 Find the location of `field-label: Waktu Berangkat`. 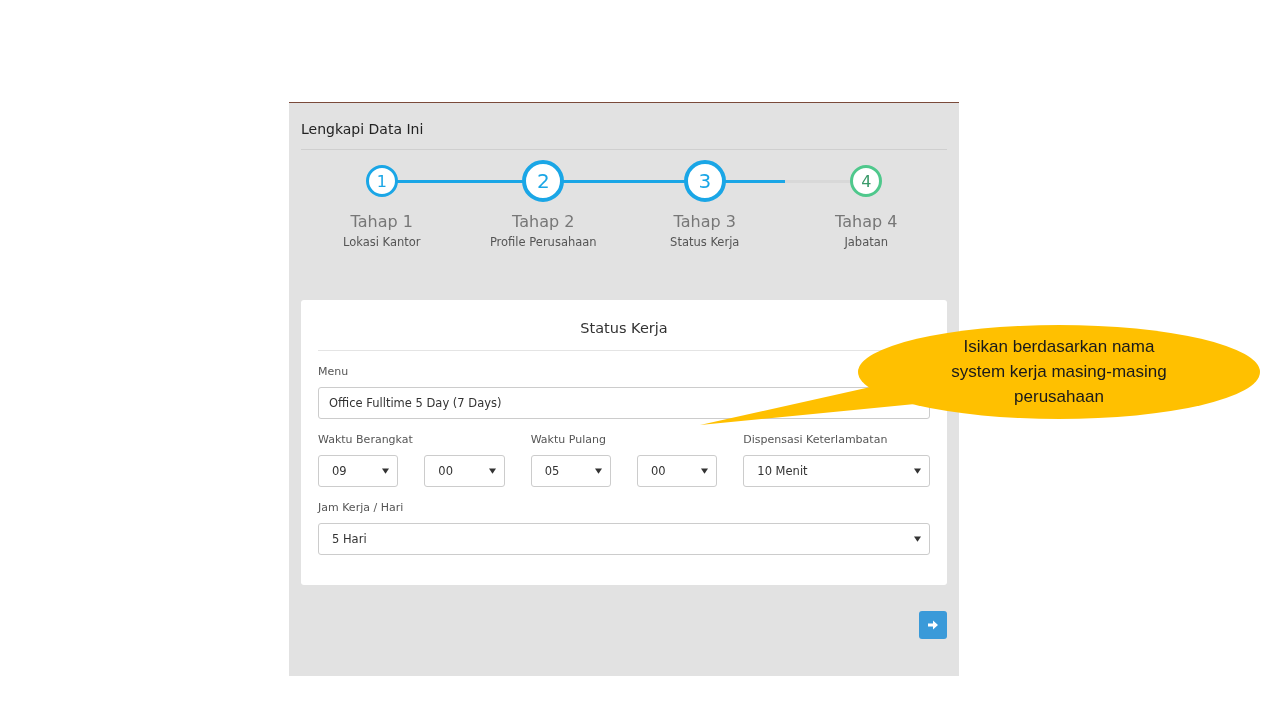

field-label: Waktu Berangkat is located at coordinates (366, 439).